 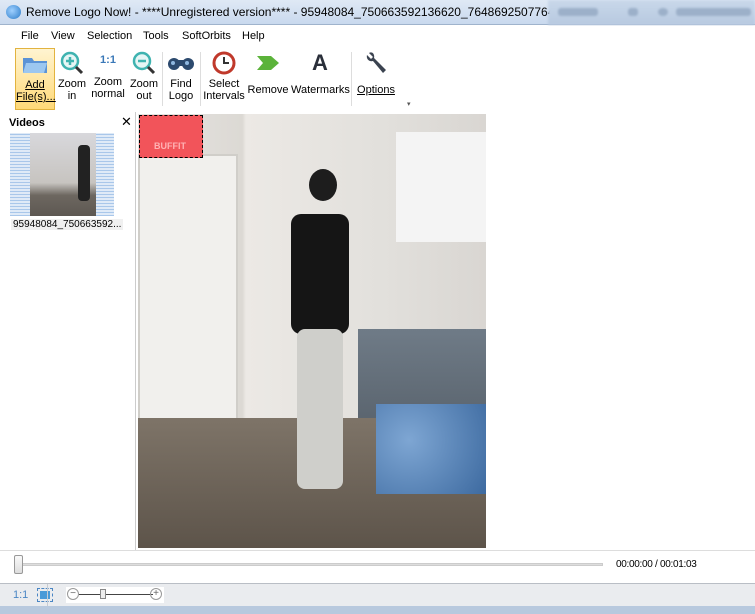 I want to click on videos-panel-title: Videos, so click(x=27, y=123).